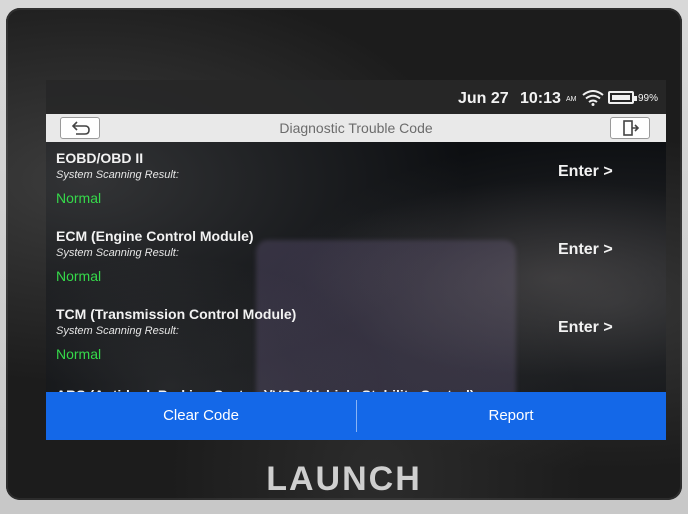 Image resolution: width=688 pixels, height=514 pixels. Describe the element at coordinates (483, 98) in the screenshot. I see `status-date: Jun 27` at that location.